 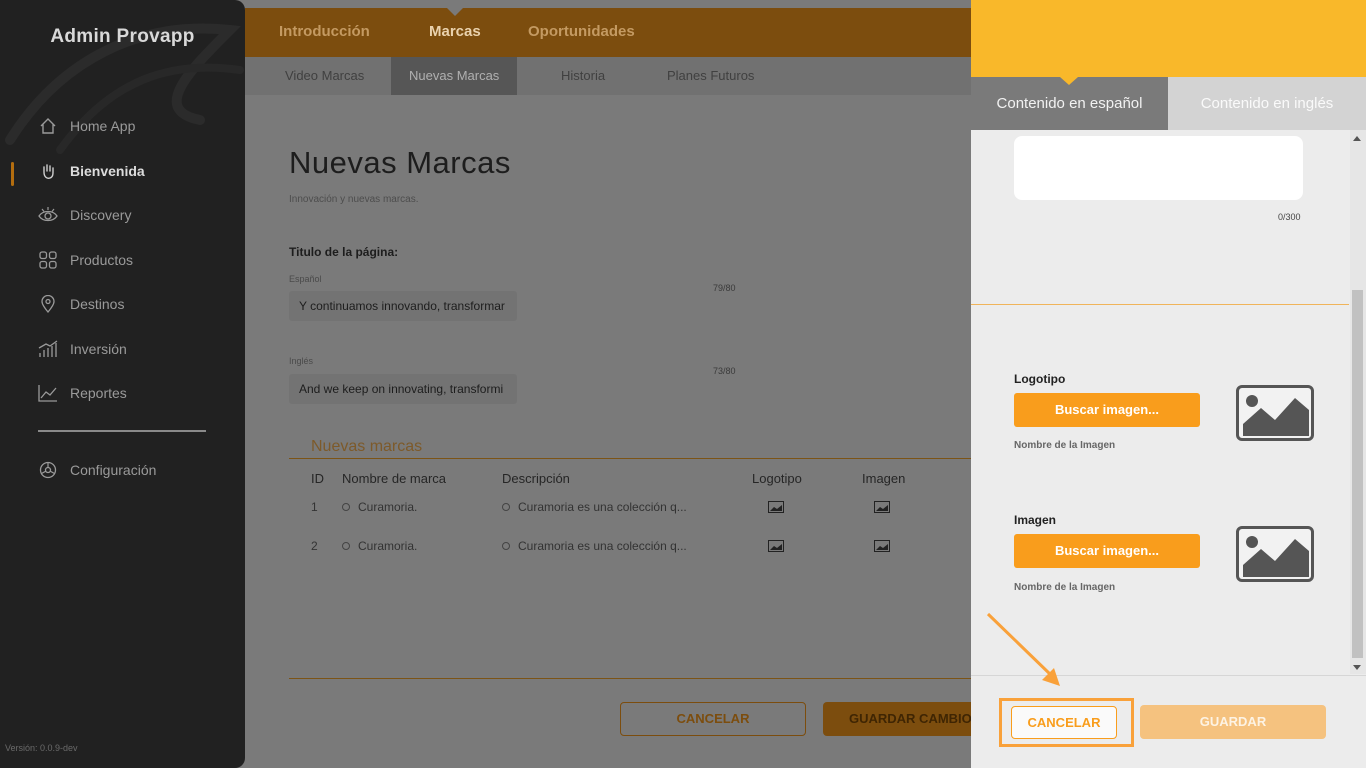 I want to click on sidebar-item-label: Reportes, so click(x=98, y=393).